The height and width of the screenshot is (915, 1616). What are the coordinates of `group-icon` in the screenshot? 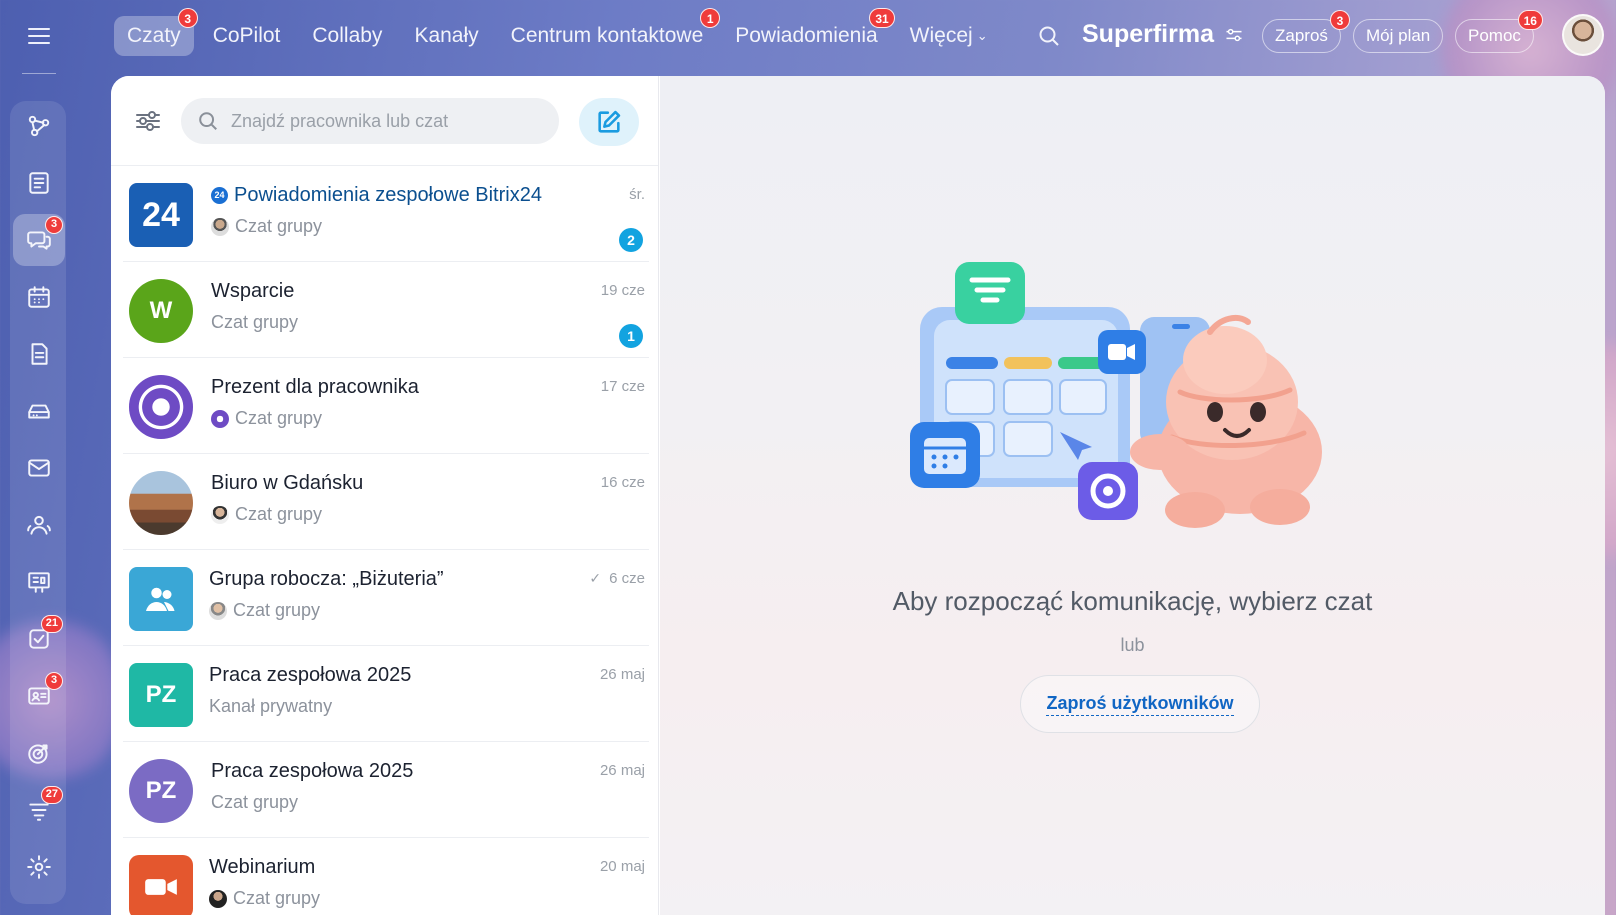 It's located at (160, 599).